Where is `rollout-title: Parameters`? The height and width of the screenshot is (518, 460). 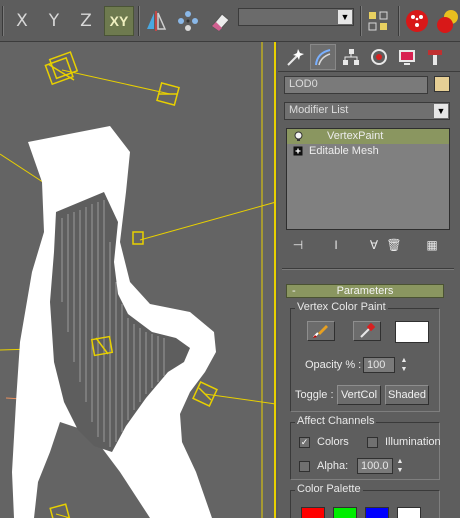 rollout-title: Parameters is located at coordinates (365, 291).